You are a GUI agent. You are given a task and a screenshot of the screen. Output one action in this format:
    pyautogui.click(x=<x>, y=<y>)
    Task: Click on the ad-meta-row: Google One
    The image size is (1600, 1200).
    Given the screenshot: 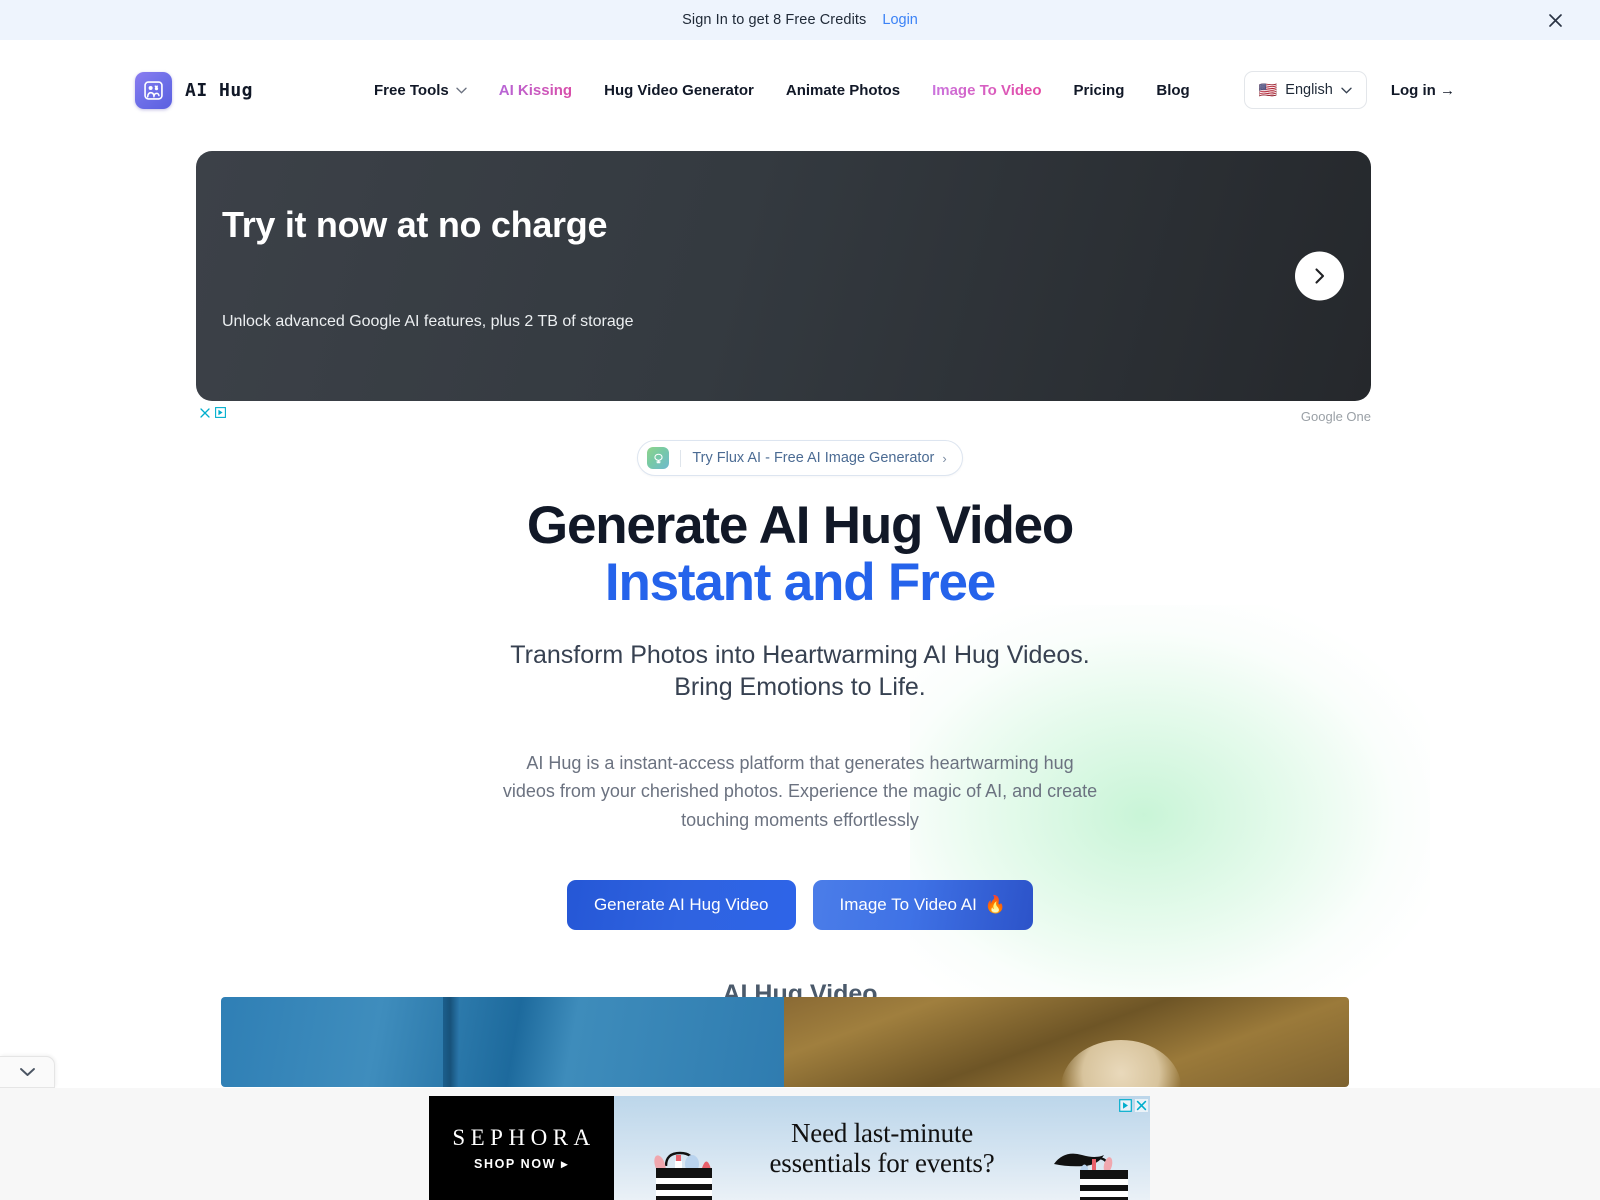 What is the action you would take?
    pyautogui.click(x=783, y=416)
    